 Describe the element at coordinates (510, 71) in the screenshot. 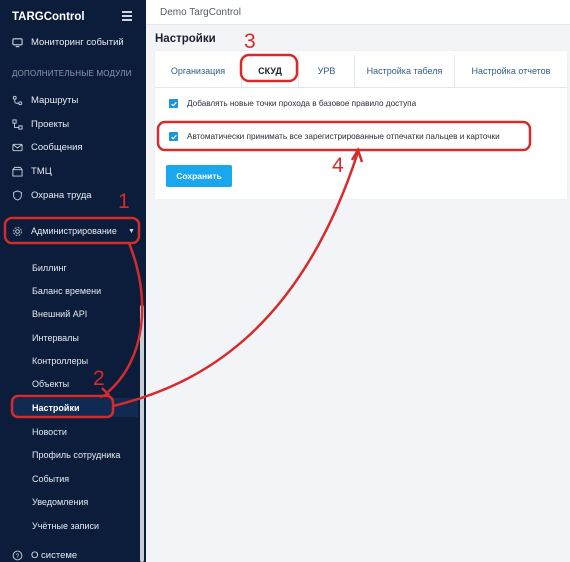

I see `tab-report-settings: Настройка отчетов` at that location.